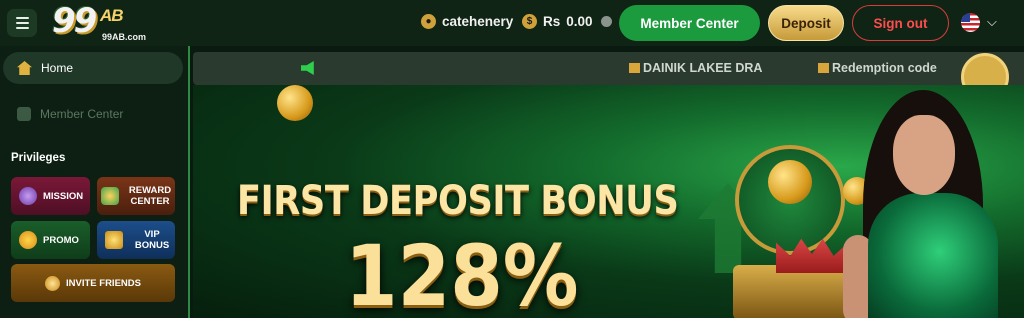 Image resolution: width=1024 pixels, height=318 pixels. I want to click on banner-percent: 128%, so click(462, 272).